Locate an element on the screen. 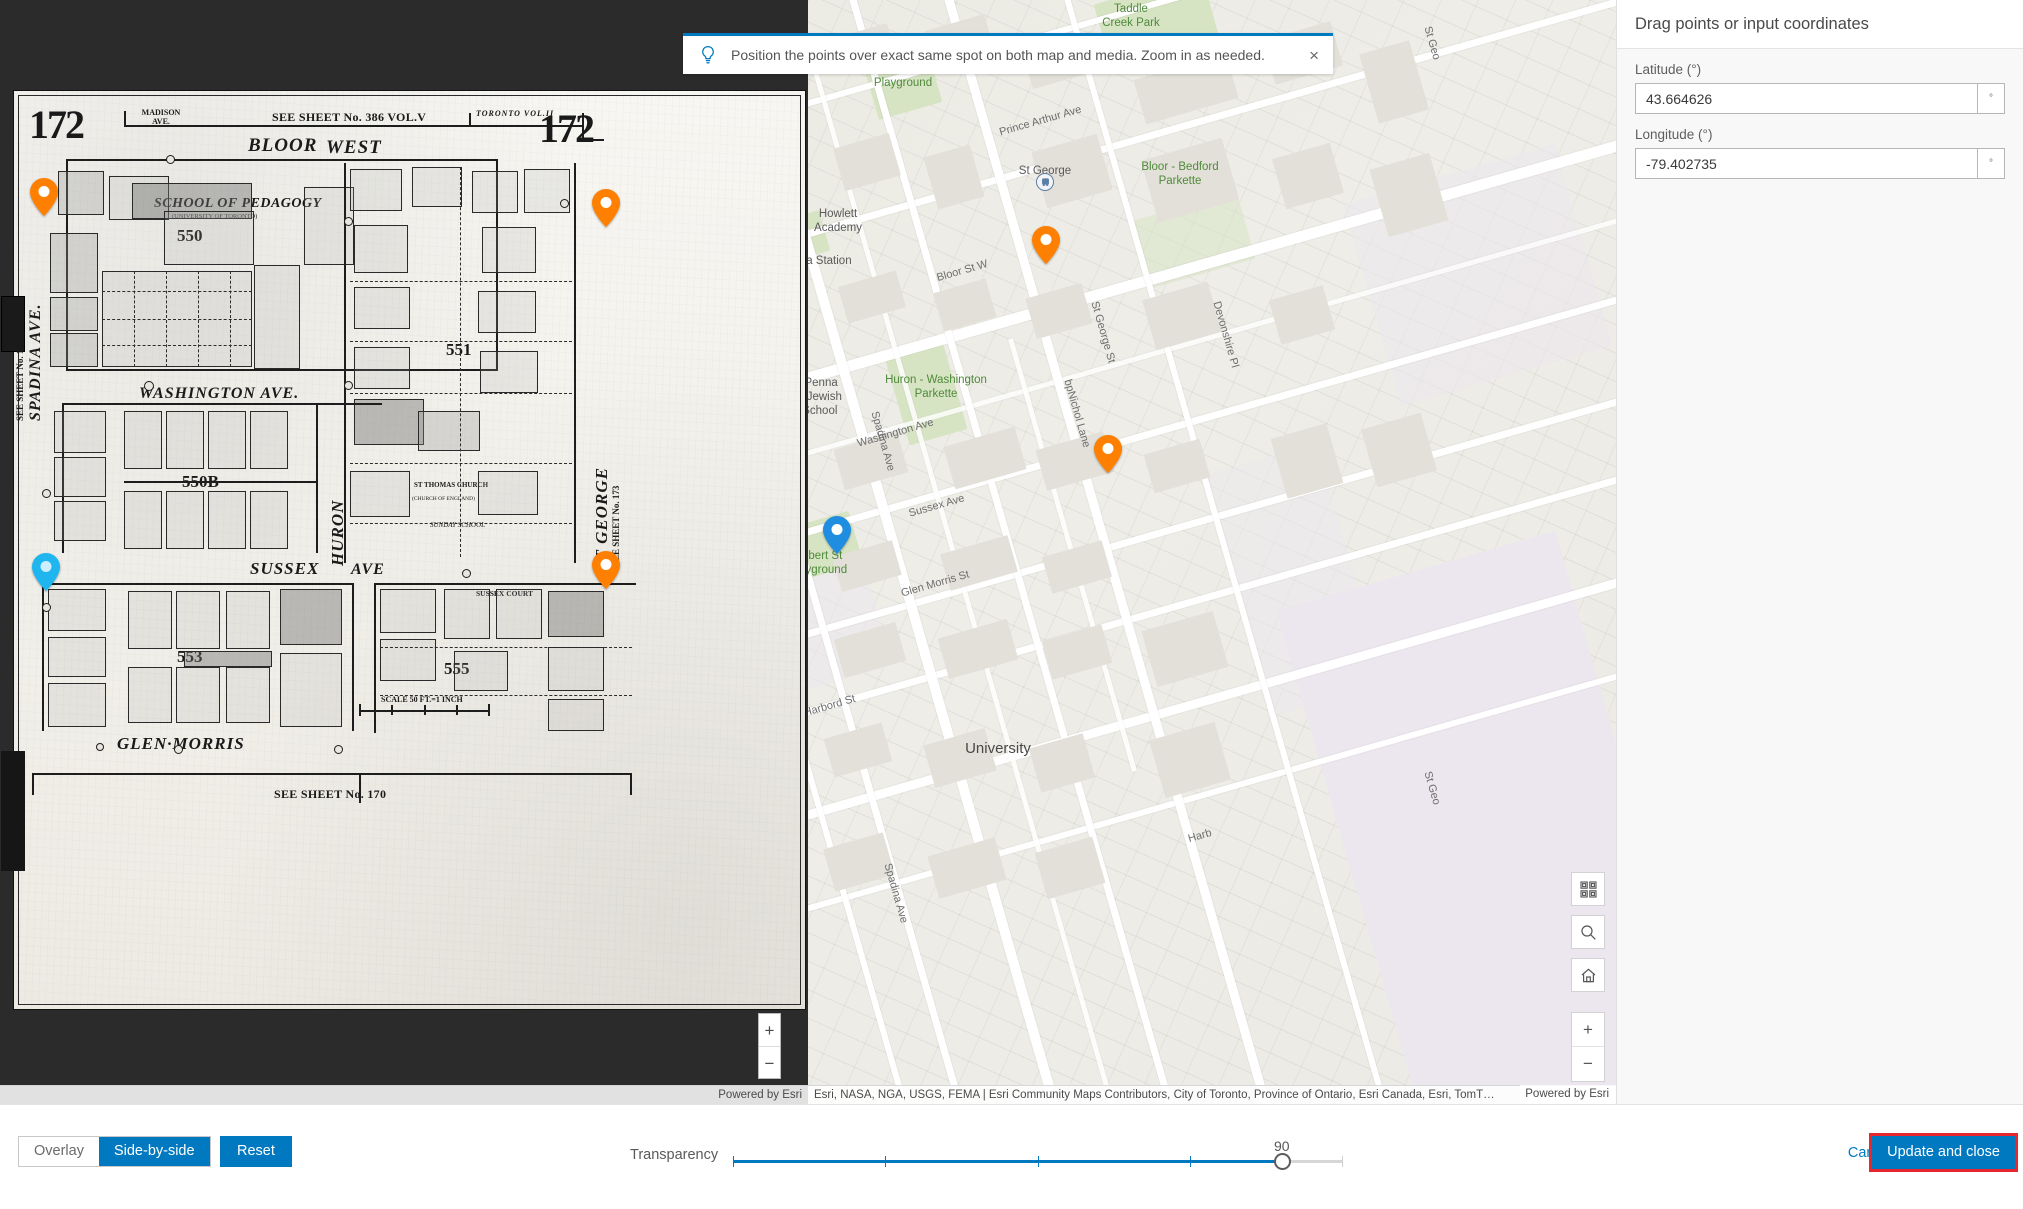  sheet-footer-tick-left is located at coordinates (33, 784).